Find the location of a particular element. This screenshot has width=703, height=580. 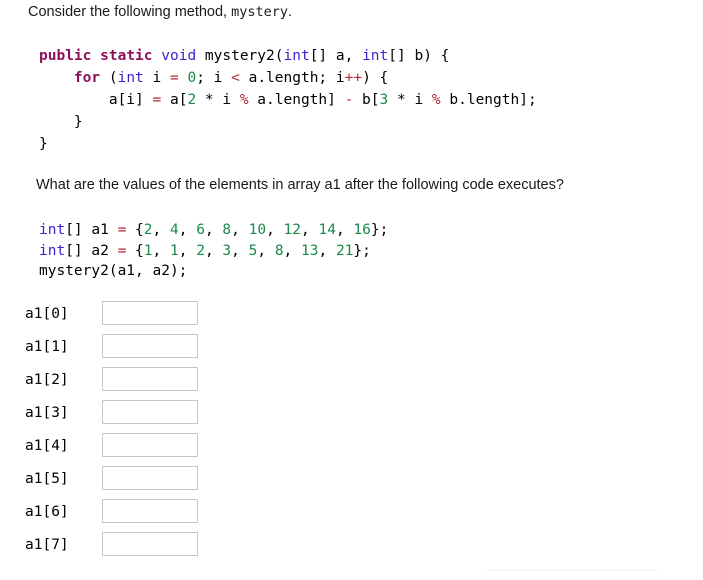

intro-method-name: mystery is located at coordinates (260, 12).